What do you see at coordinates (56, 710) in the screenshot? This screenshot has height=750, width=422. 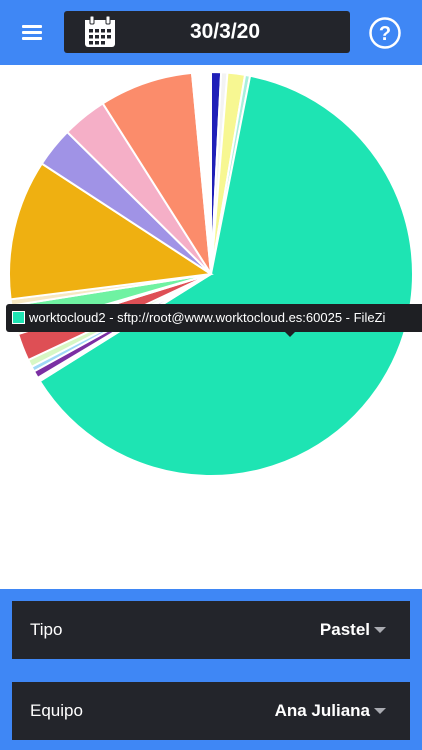 I see `equipo-label: Equipo` at bounding box center [56, 710].